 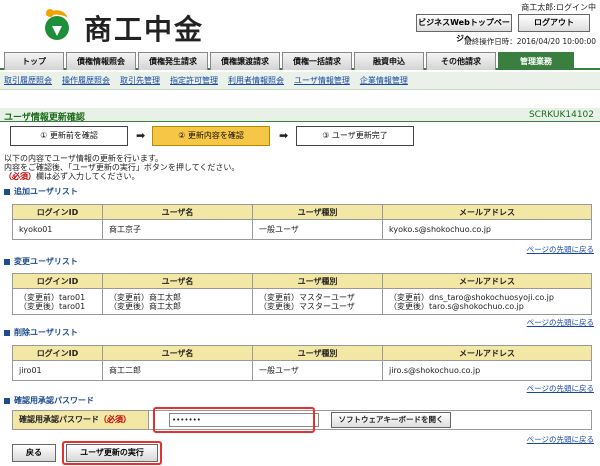 I want to click on tab-claim-issue: 債権発生請求, so click(x=173, y=61).